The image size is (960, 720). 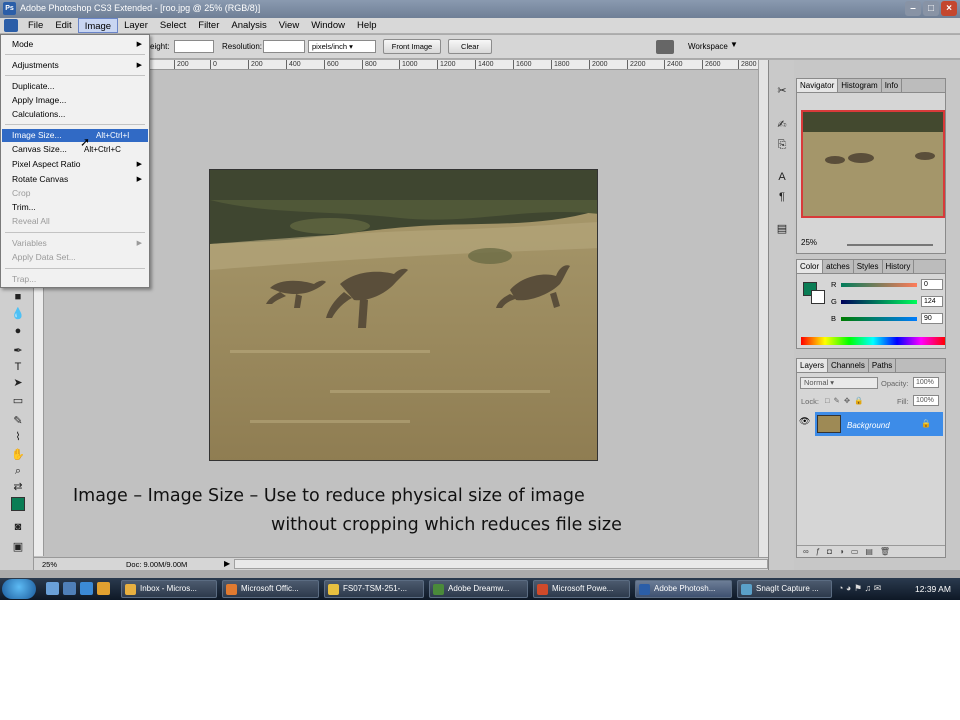 What do you see at coordinates (809, 242) in the screenshot?
I see `navigator-zoom-value: 25%` at bounding box center [809, 242].